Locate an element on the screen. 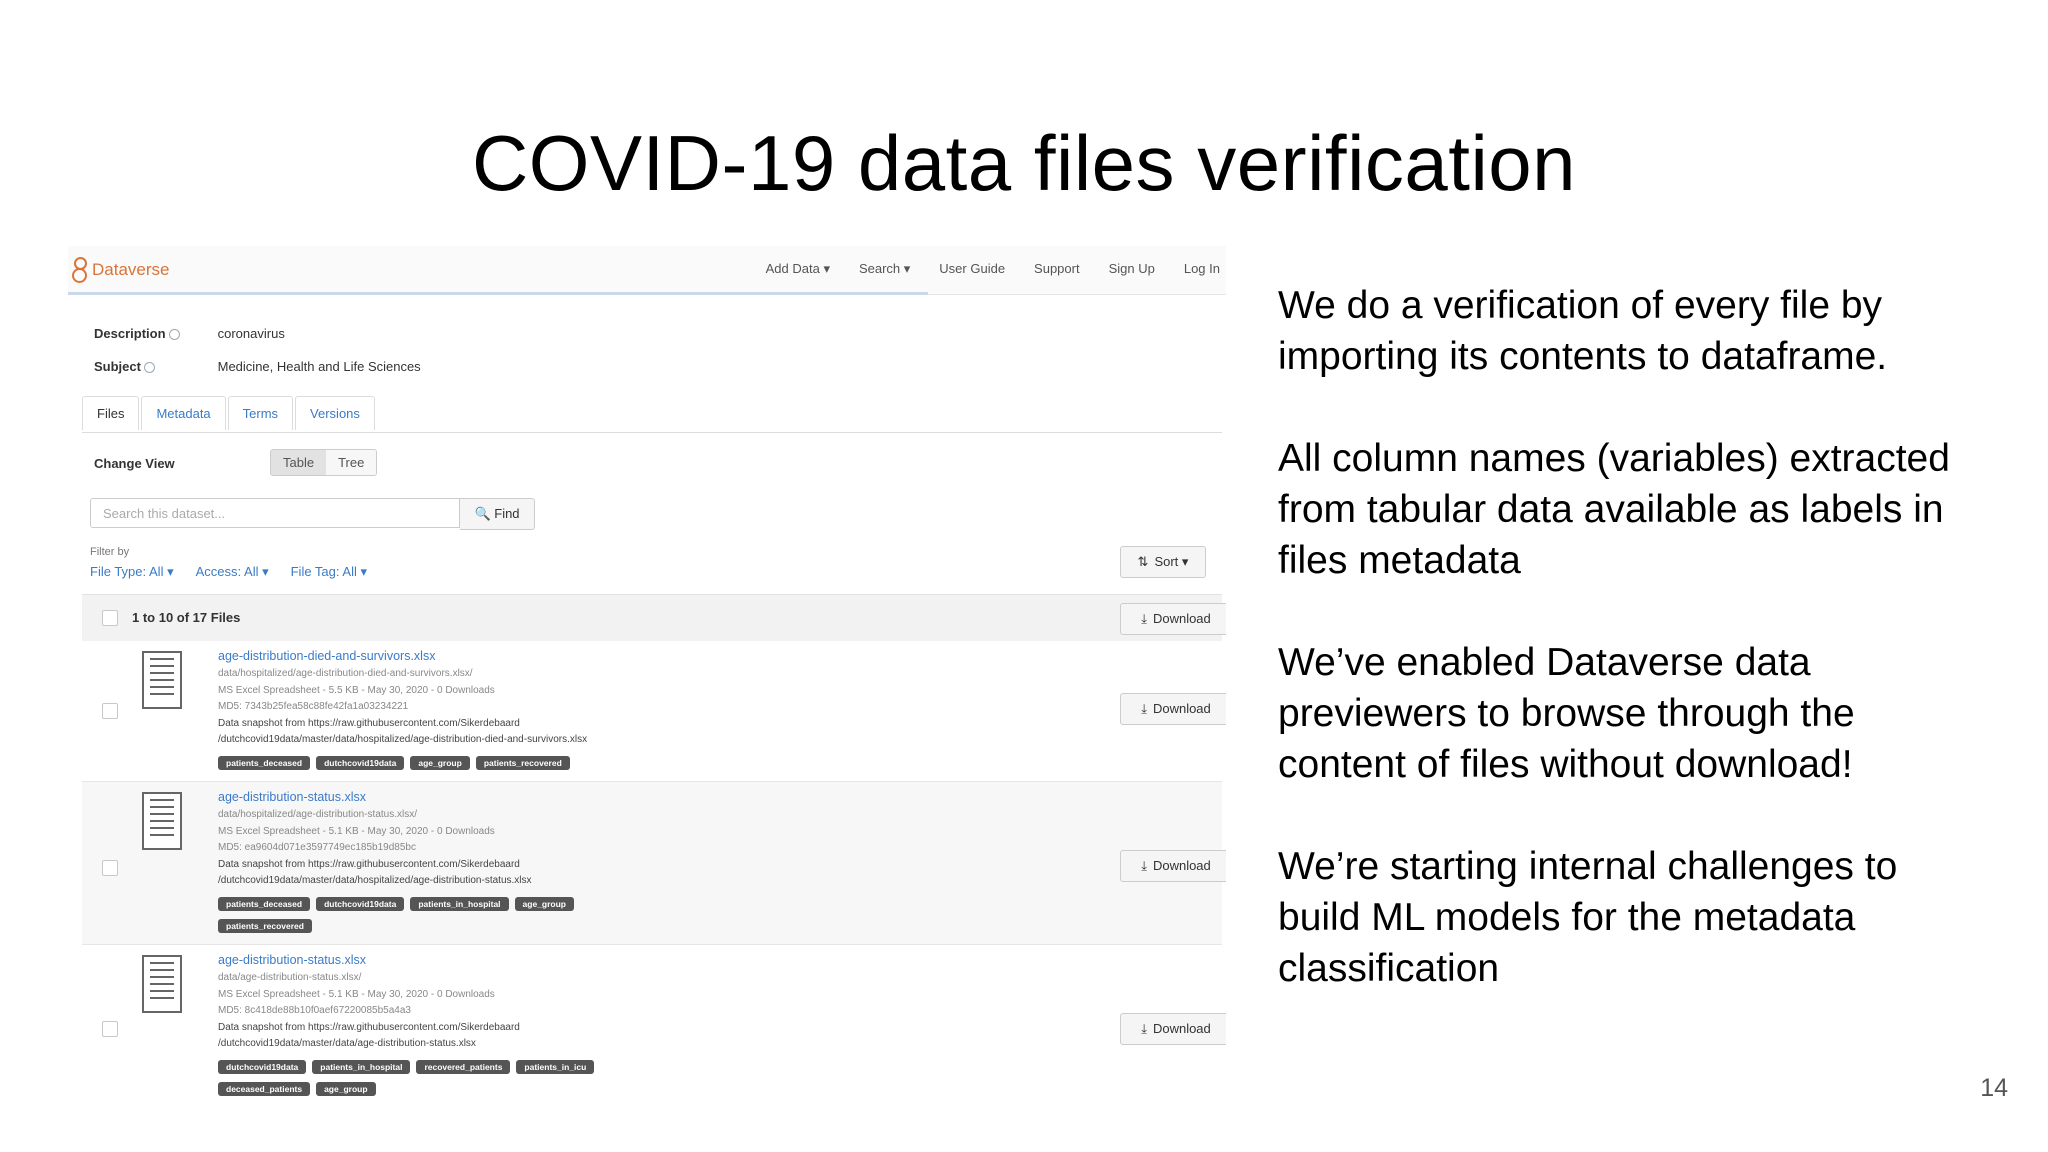 The image size is (2048, 1152). file-tag: deceased_patients is located at coordinates (264, 1089).